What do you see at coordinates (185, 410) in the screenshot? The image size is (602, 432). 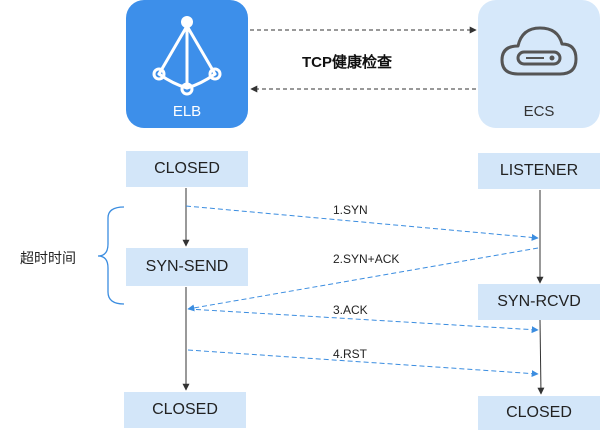 I see `elb-state-closed-bottom: CLOSED` at bounding box center [185, 410].